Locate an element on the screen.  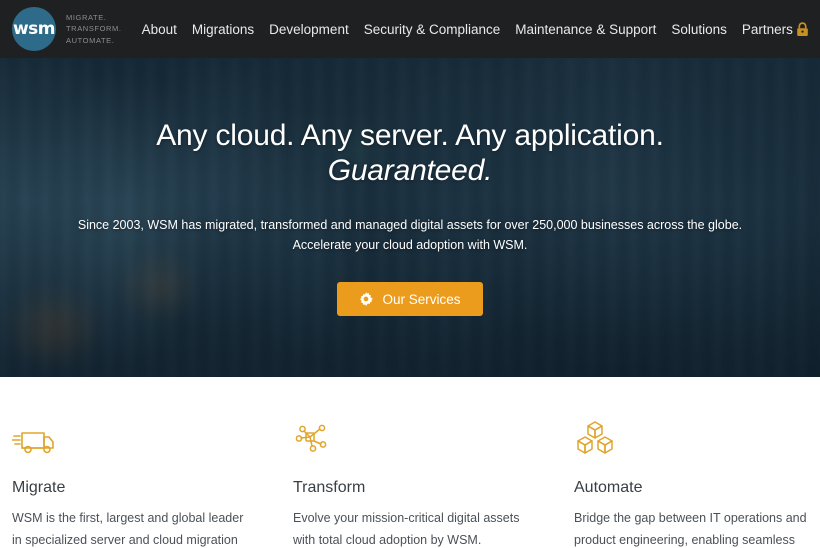
our-services-button: Our Services is located at coordinates (410, 299).